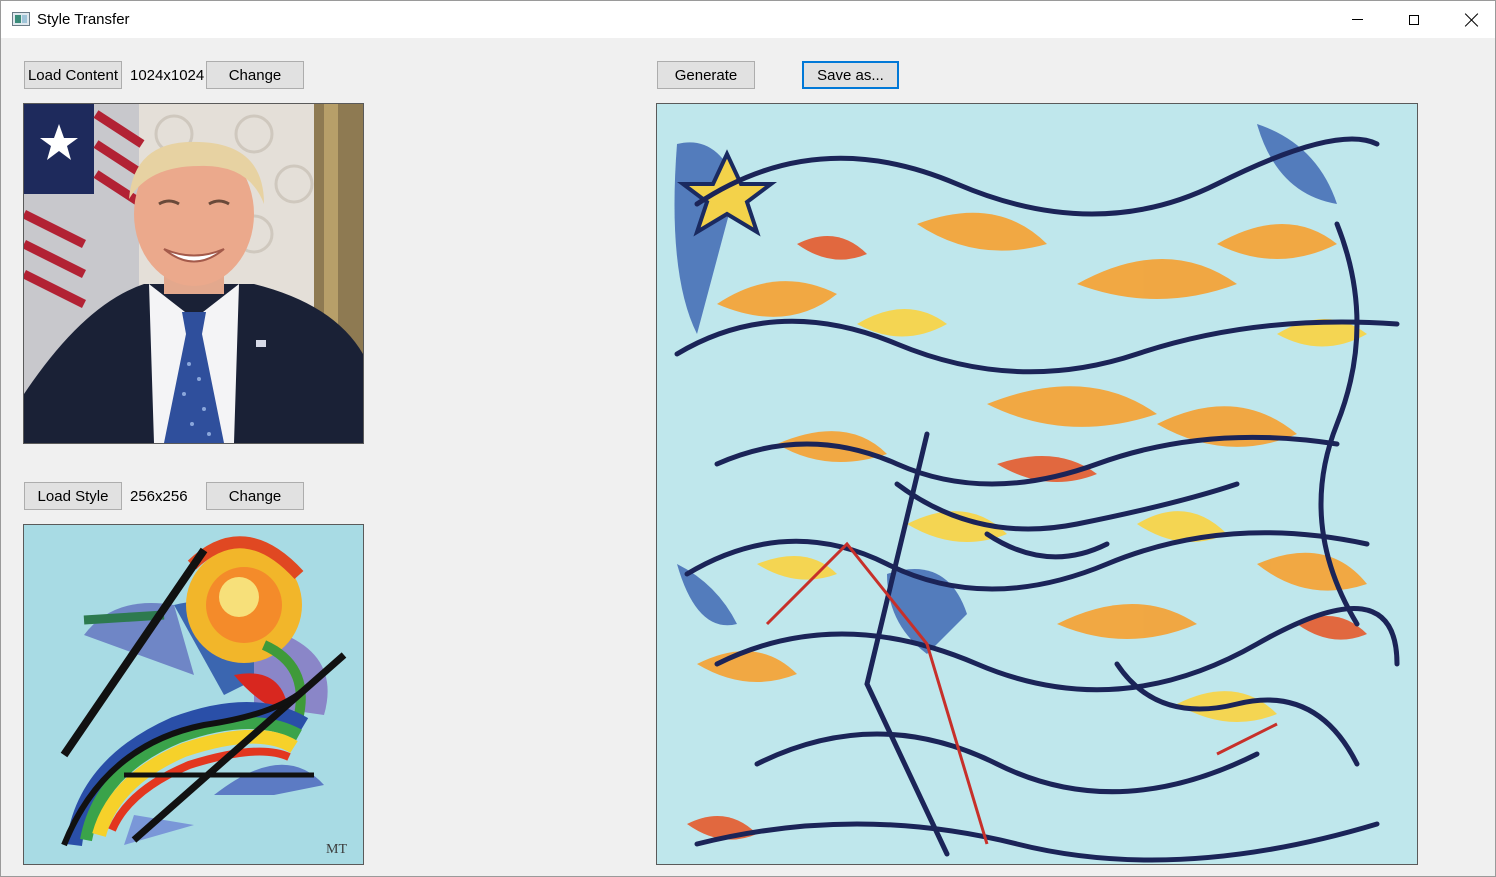 The image size is (1496, 877). Describe the element at coordinates (255, 496) in the screenshot. I see `change-style-button: Change` at that location.